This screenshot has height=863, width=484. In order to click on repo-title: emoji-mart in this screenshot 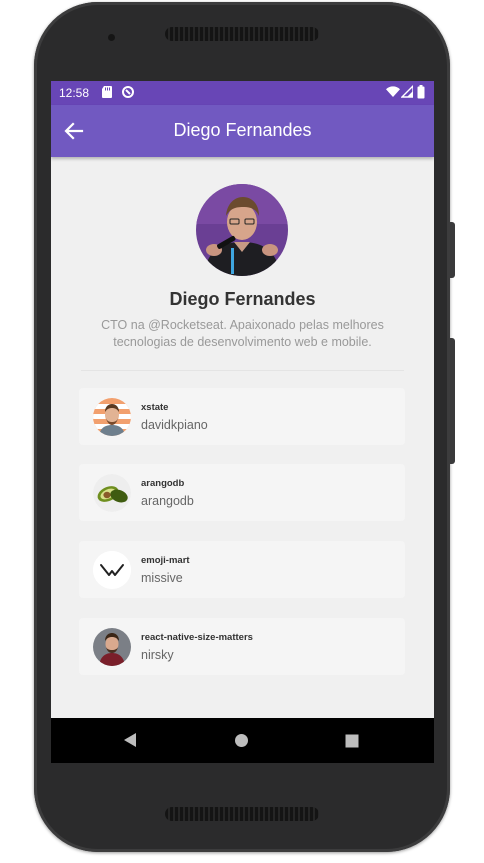, I will do `click(165, 560)`.